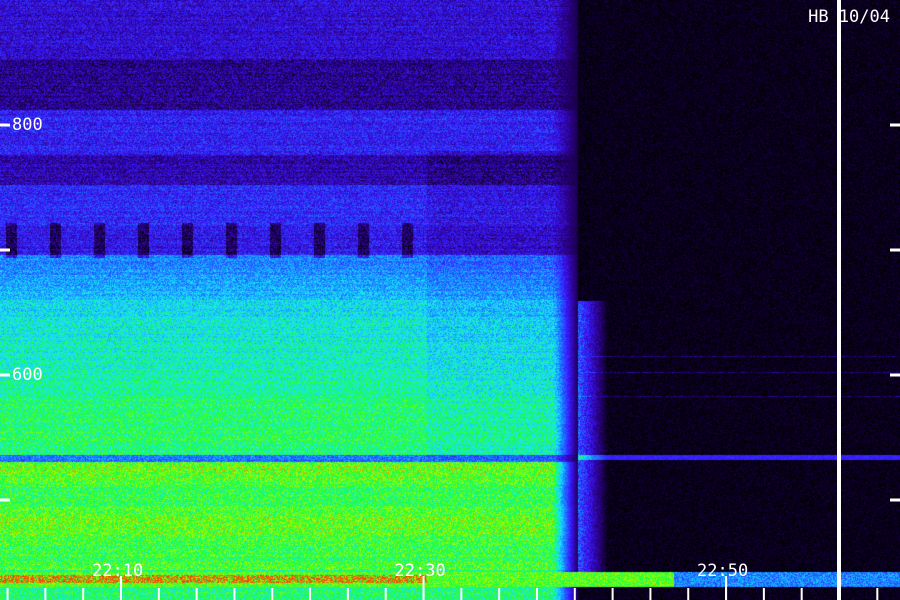  Describe the element at coordinates (420, 571) in the screenshot. I see `x-tick-label: 22:30` at that location.